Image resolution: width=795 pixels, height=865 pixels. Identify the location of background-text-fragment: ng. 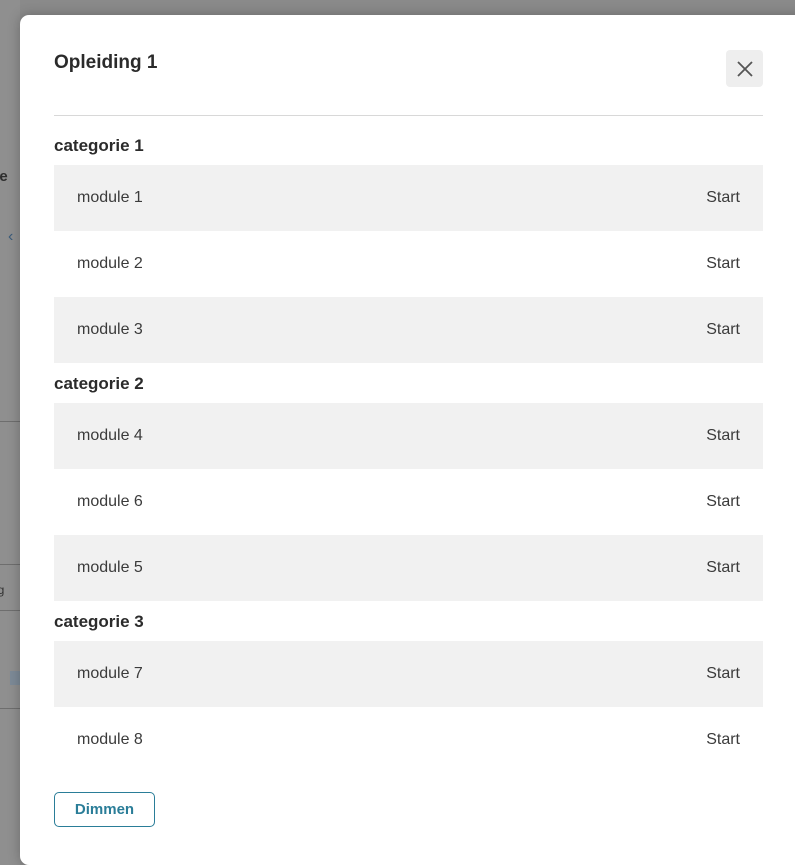
(2, 590).